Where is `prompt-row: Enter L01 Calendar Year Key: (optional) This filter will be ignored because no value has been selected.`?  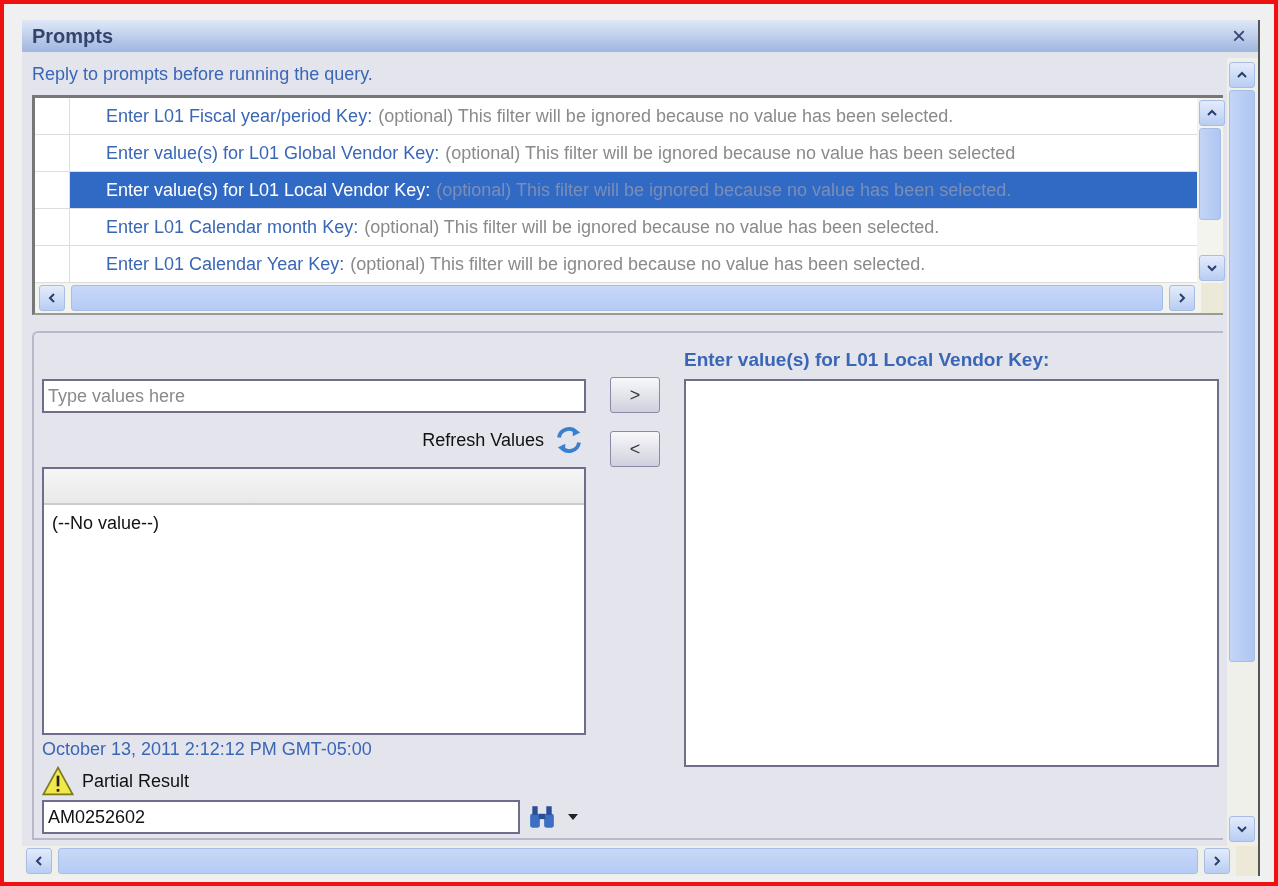
prompt-row: Enter L01 Calendar Year Key: (optional) This filter will be ignored because no value has been selected. is located at coordinates (633, 264).